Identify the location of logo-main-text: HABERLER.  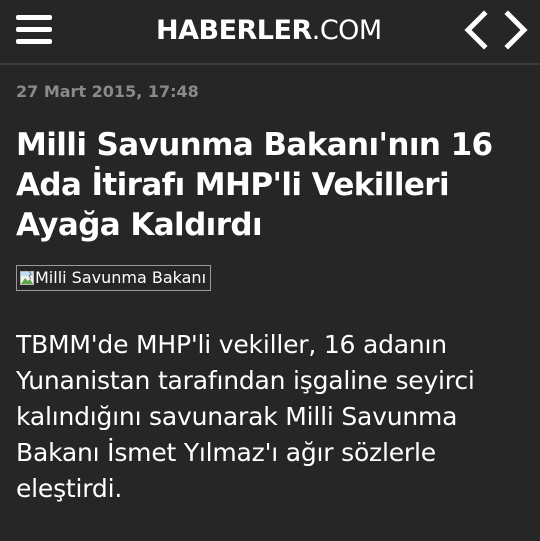
(234, 30).